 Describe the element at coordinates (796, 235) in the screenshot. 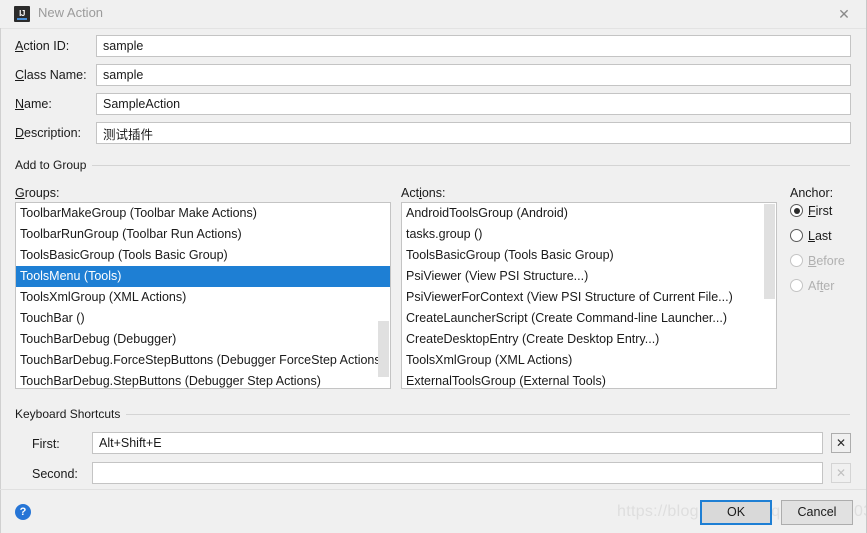

I see `radio-last-icon` at that location.